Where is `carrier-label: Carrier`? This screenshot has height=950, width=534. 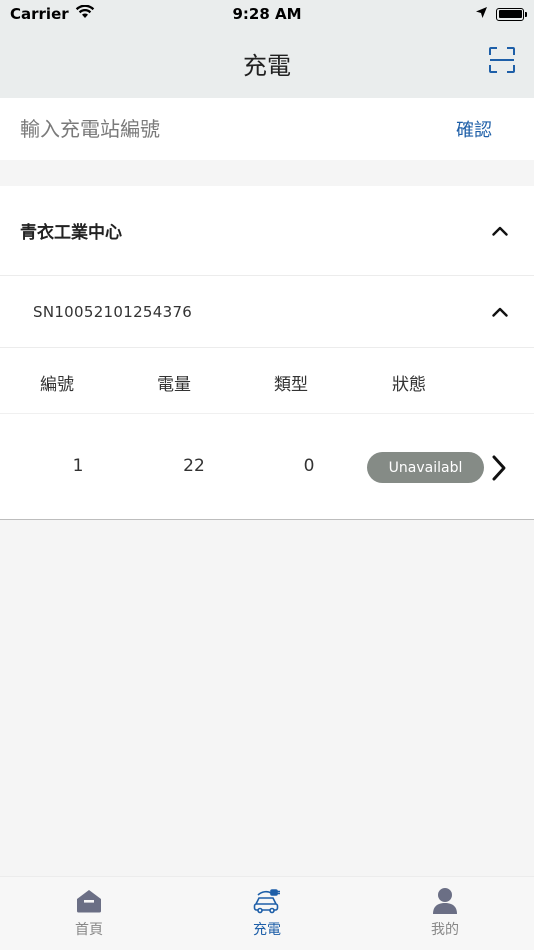 carrier-label: Carrier is located at coordinates (39, 14).